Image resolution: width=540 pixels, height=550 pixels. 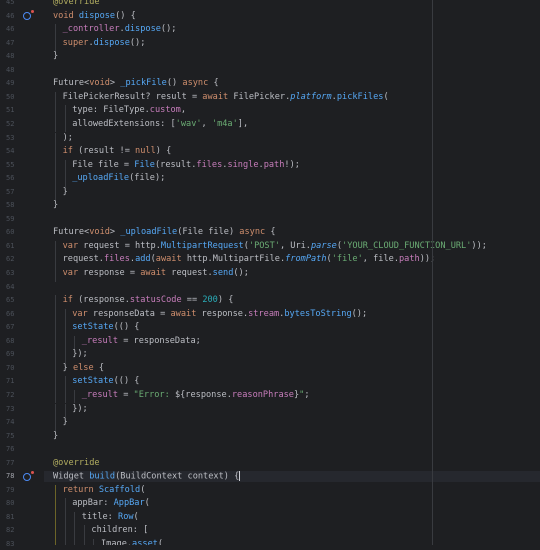 What do you see at coordinates (10, 96) in the screenshot?
I see `line-number: 50` at bounding box center [10, 96].